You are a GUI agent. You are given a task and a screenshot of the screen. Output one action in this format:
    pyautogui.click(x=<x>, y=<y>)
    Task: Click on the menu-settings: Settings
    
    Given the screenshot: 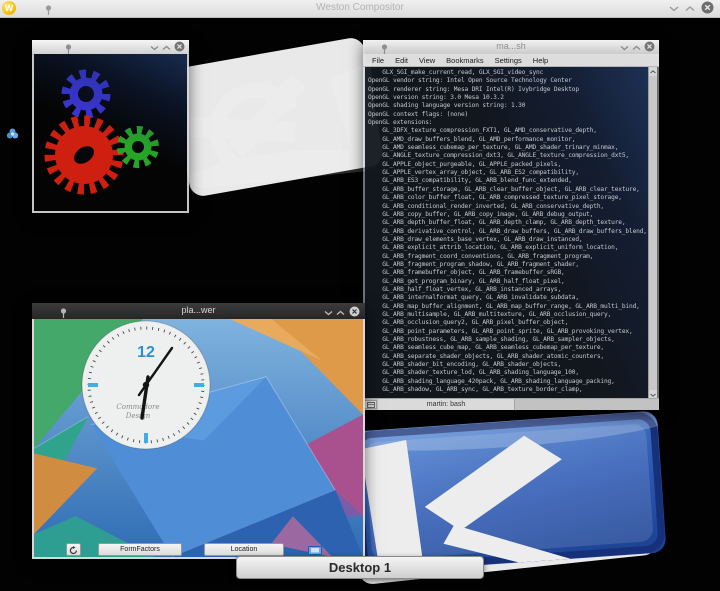 What is the action you would take?
    pyautogui.click(x=508, y=60)
    